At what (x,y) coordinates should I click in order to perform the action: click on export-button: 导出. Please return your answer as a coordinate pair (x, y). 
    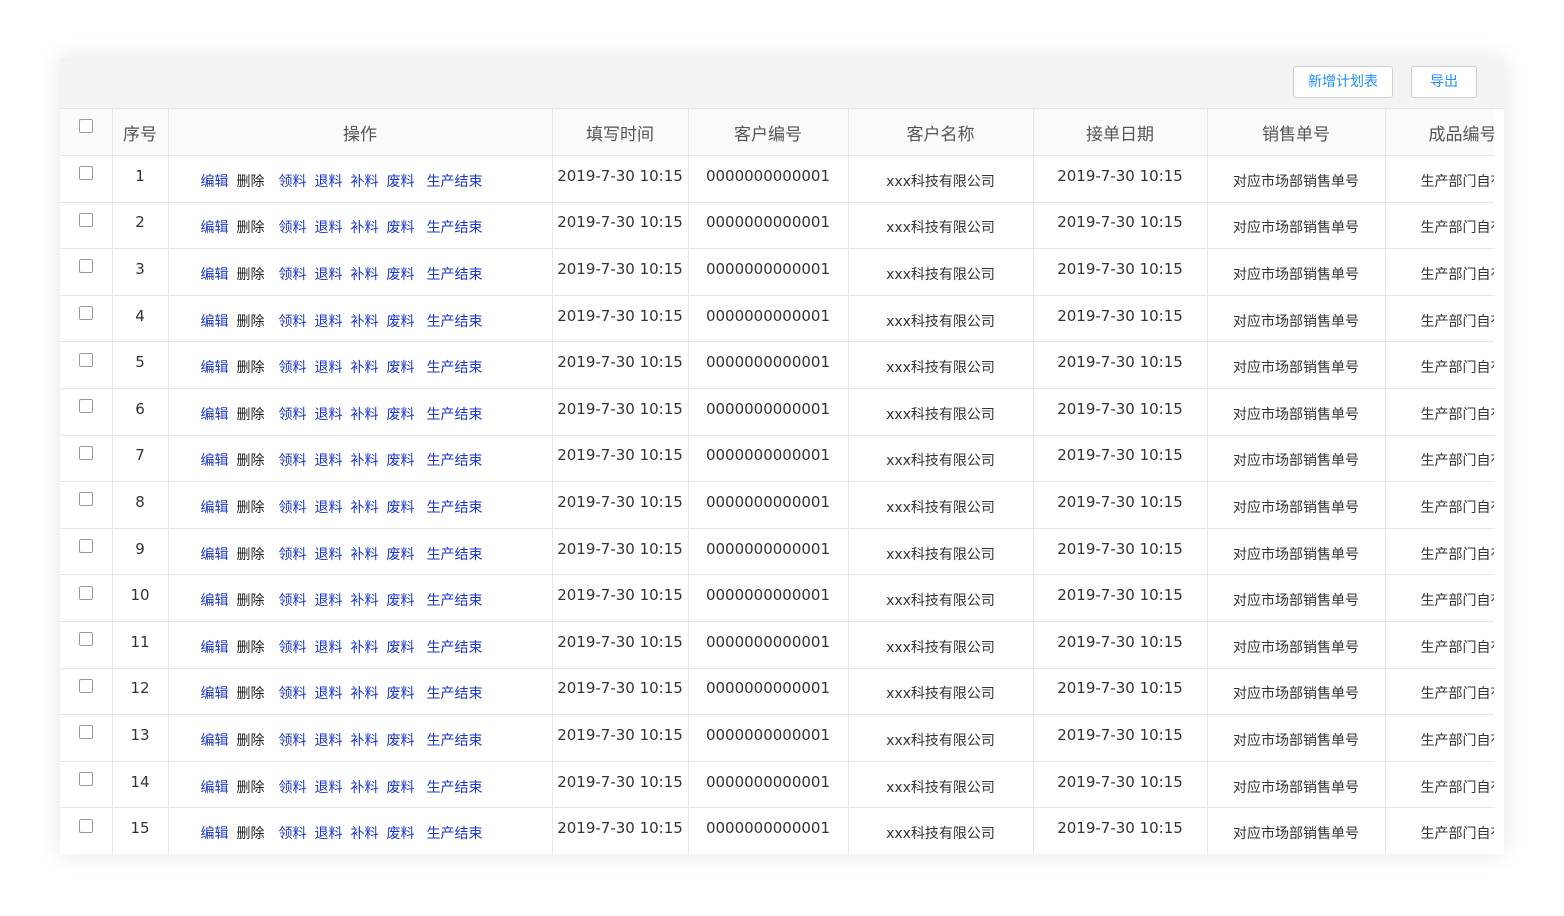
    Looking at the image, I should click on (1444, 82).